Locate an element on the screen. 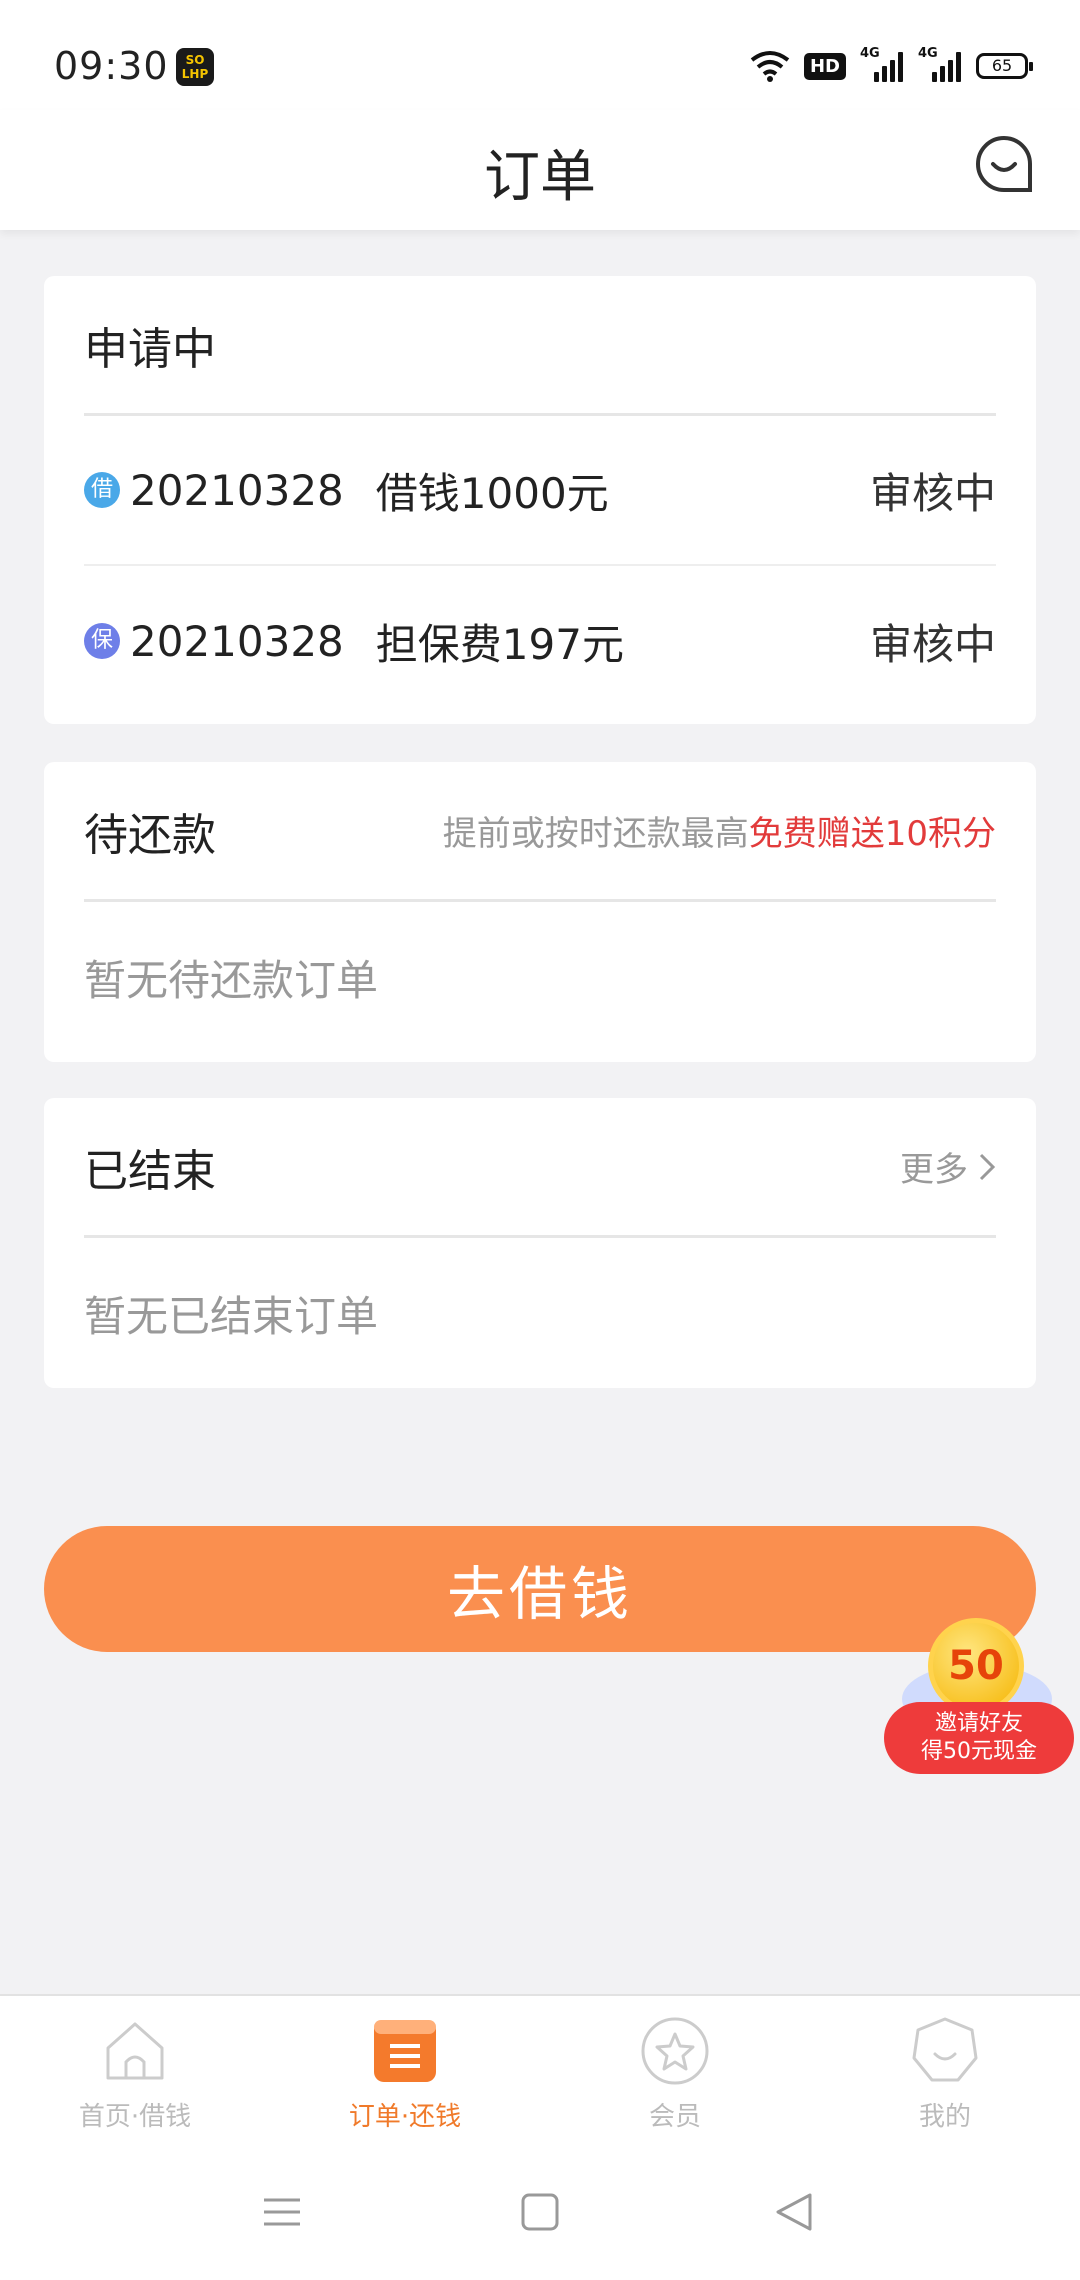  chevron-right-icon is located at coordinates (987, 1166).